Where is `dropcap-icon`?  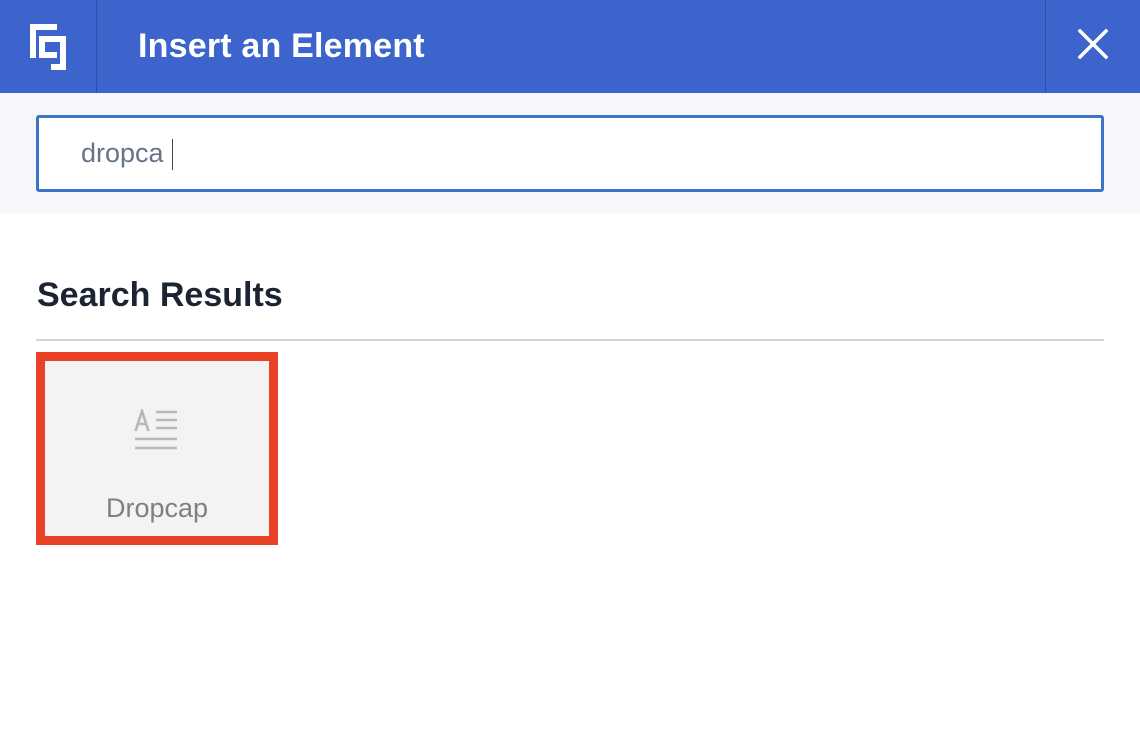 dropcap-icon is located at coordinates (156, 431).